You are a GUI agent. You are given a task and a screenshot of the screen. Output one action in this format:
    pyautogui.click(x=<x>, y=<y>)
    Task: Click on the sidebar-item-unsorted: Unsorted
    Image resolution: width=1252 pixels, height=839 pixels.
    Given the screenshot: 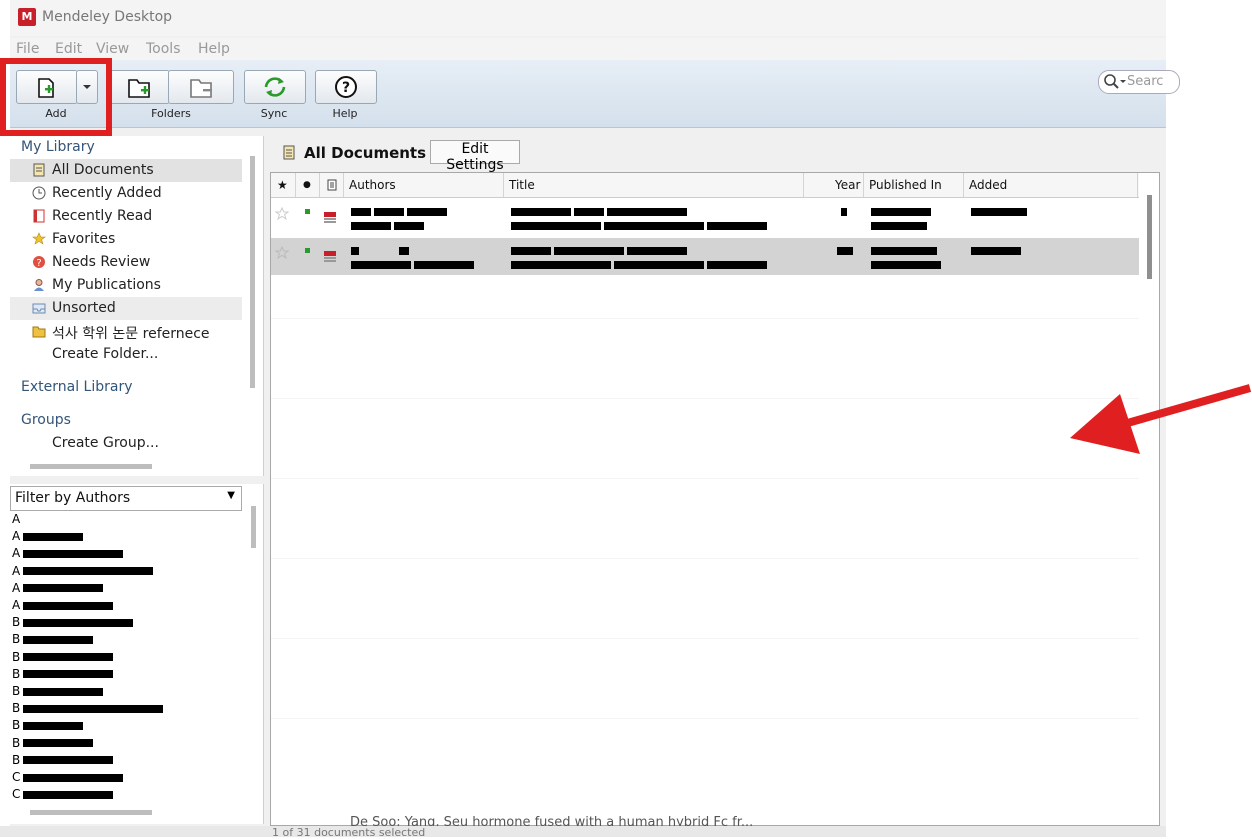 What is the action you would take?
    pyautogui.click(x=126, y=308)
    